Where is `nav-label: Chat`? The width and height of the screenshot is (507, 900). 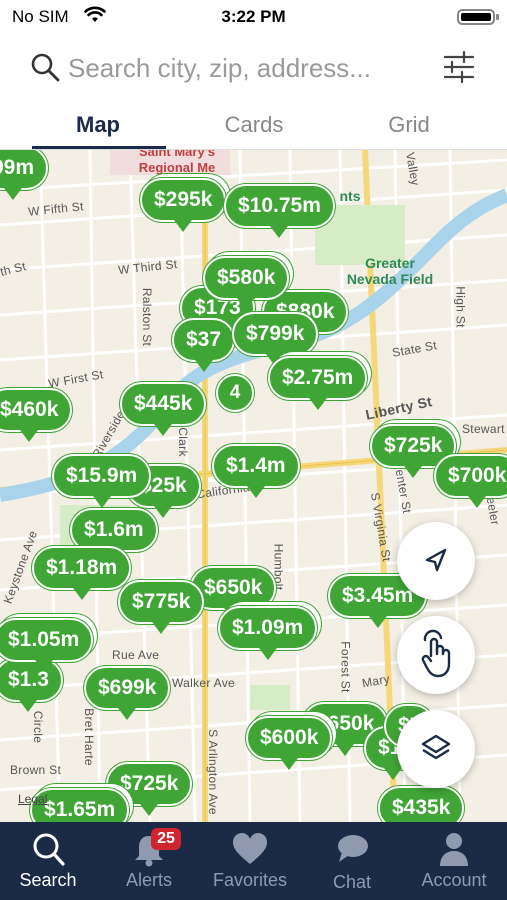
nav-label: Chat is located at coordinates (352, 882).